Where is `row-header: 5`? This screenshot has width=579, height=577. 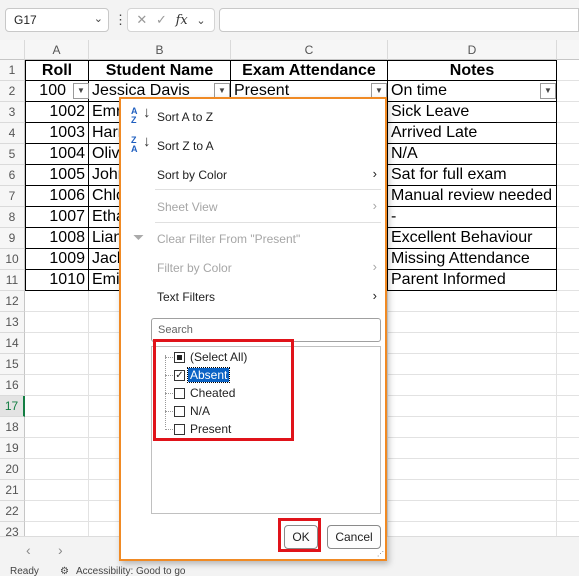
row-header: 5 is located at coordinates (12, 154).